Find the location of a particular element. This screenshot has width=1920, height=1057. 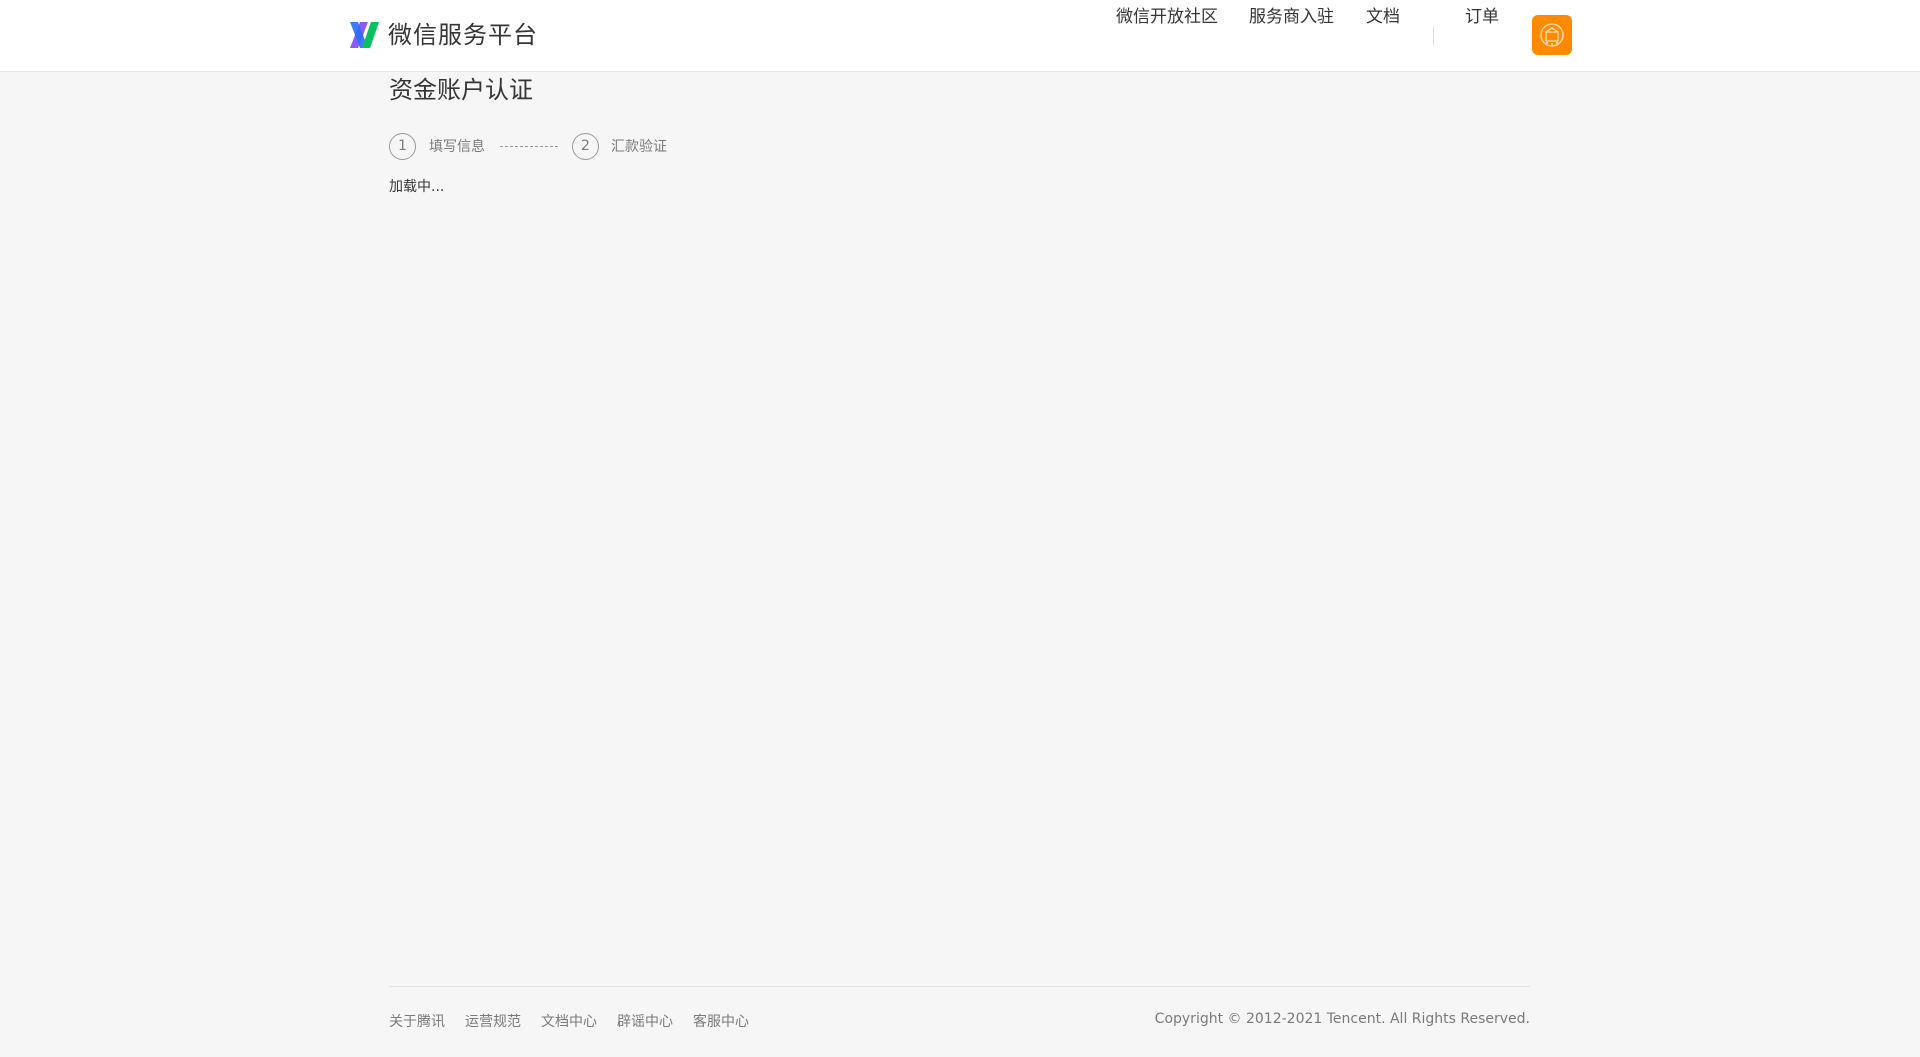

logo-text: 微信服务平台 is located at coordinates (463, 35).